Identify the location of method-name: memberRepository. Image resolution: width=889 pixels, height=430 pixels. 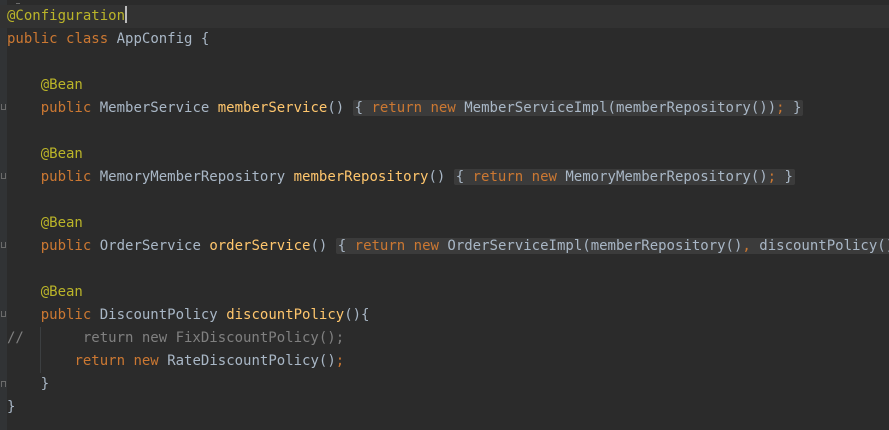
(361, 177).